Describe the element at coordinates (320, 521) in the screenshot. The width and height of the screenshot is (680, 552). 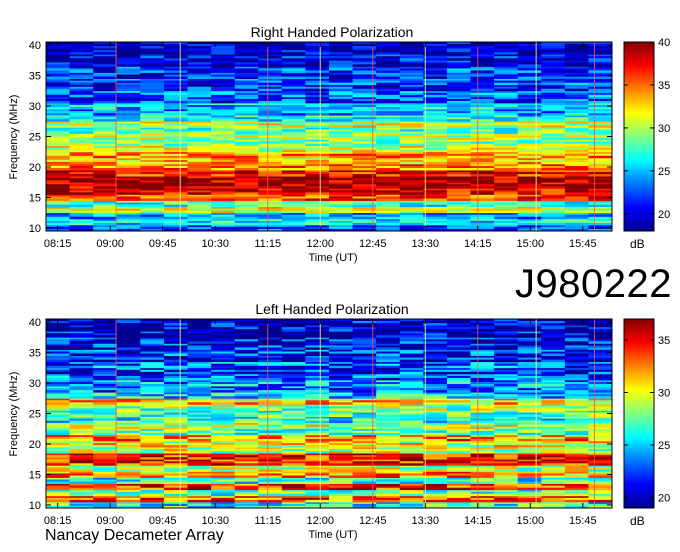
I see `x-tick-label: 12:00` at that location.